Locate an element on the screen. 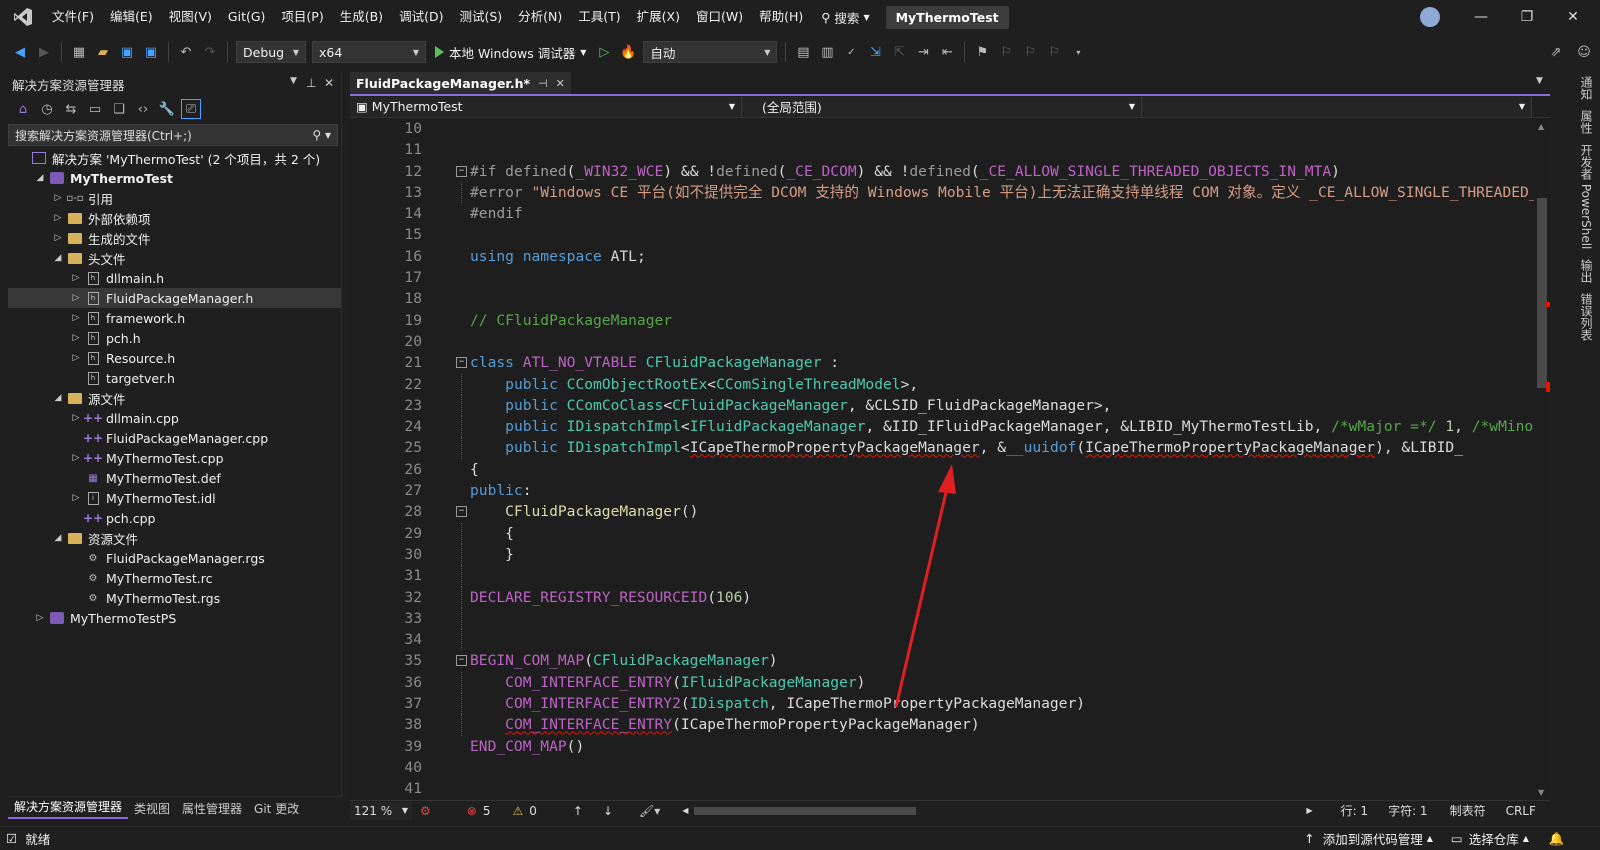 This screenshot has width=1600, height=850. code-line: 15 is located at coordinates (948, 234).